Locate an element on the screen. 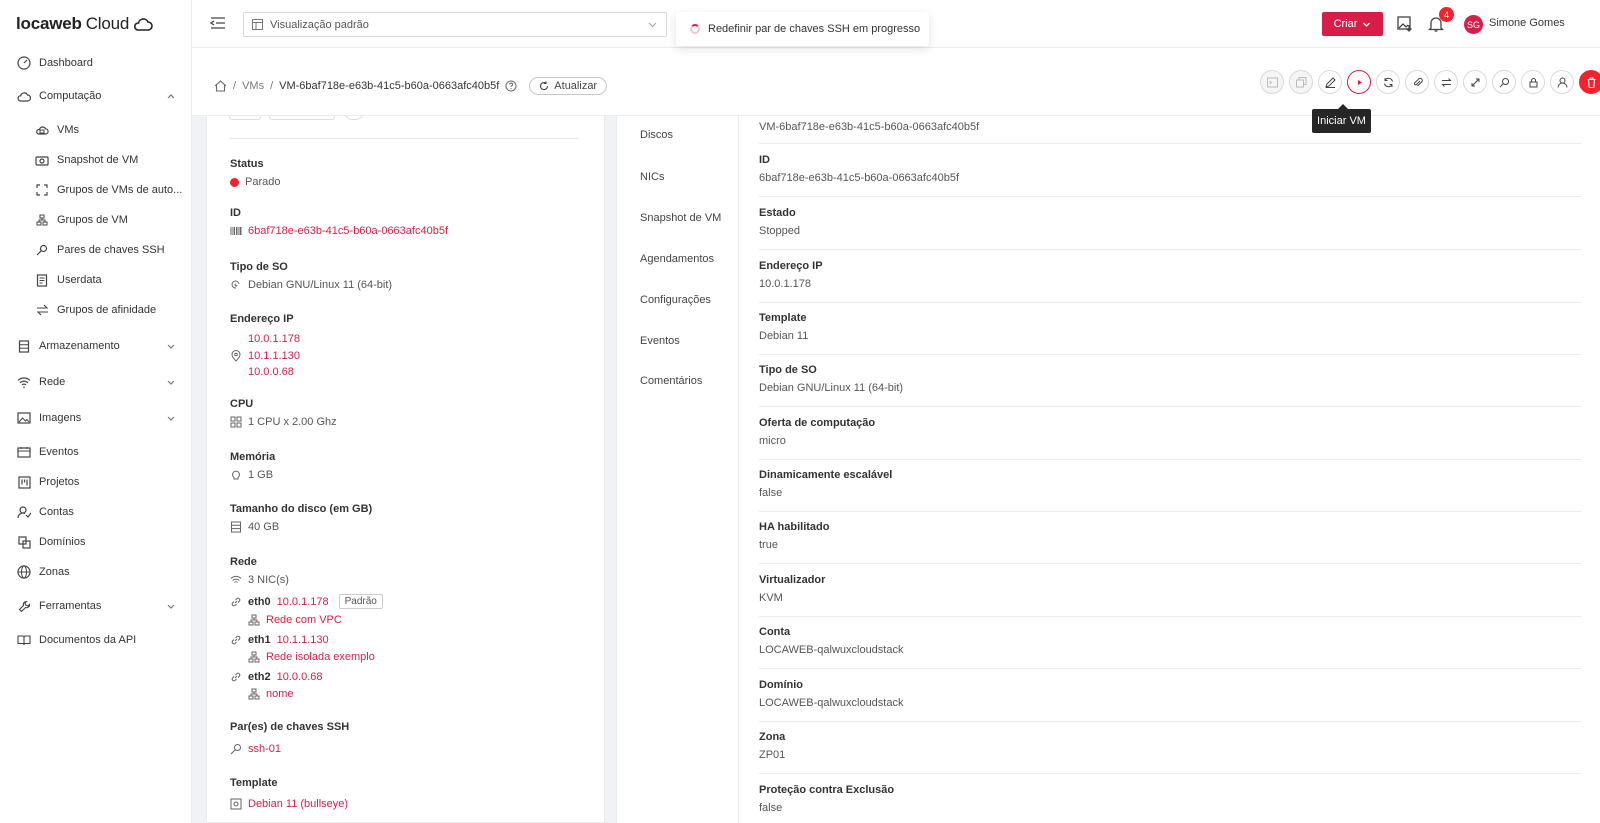 Image resolution: width=1600 pixels, height=823 pixels. sync-icon is located at coordinates (1388, 82).